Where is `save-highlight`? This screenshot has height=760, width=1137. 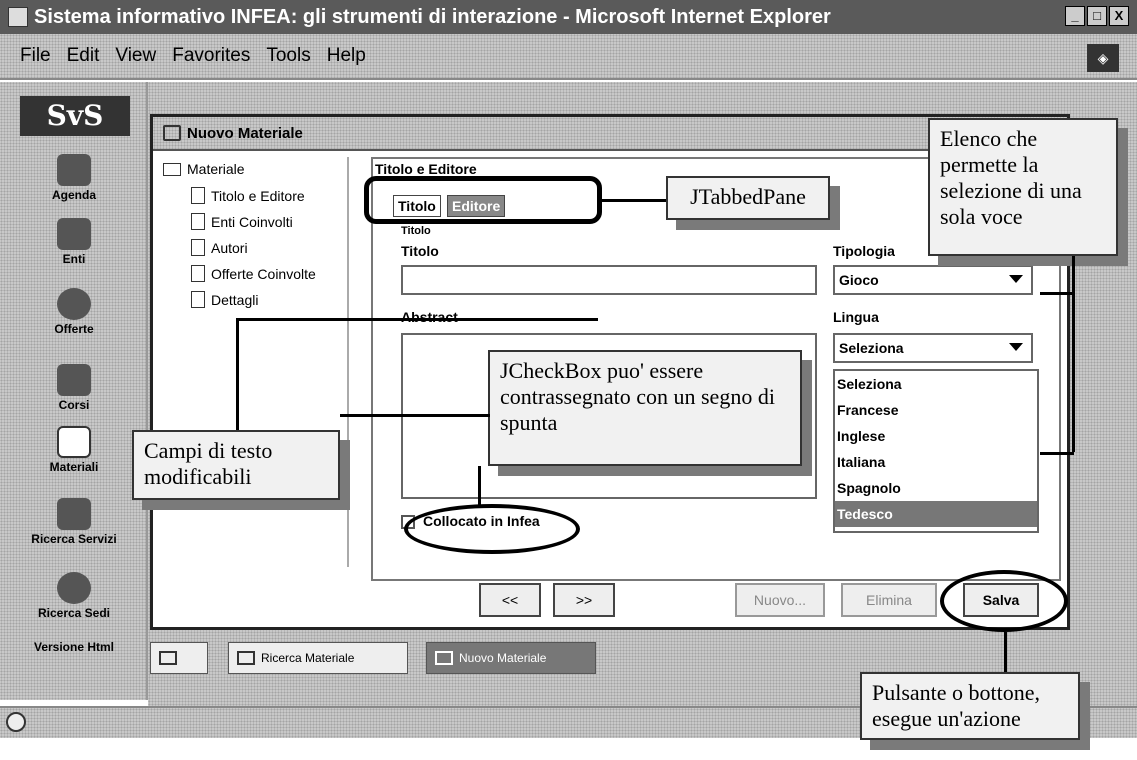
save-highlight is located at coordinates (1004, 601).